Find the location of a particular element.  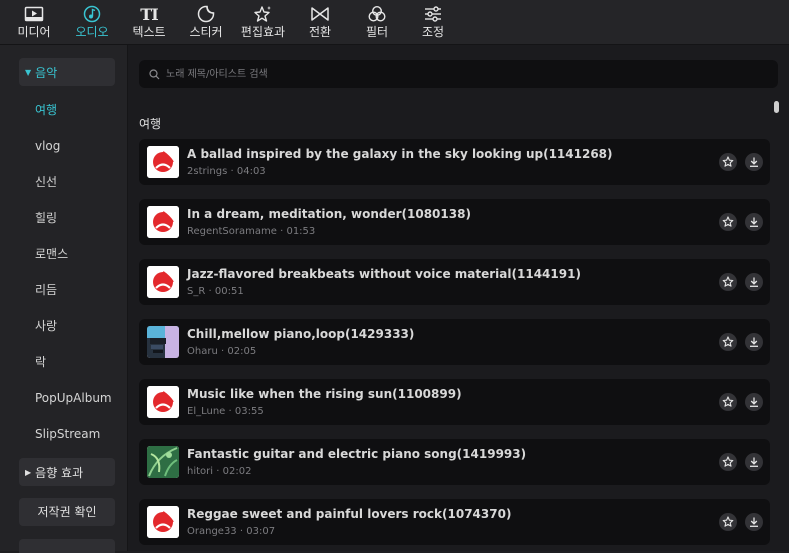

track-title: Music like when the rising sun(1100899) is located at coordinates (324, 394).